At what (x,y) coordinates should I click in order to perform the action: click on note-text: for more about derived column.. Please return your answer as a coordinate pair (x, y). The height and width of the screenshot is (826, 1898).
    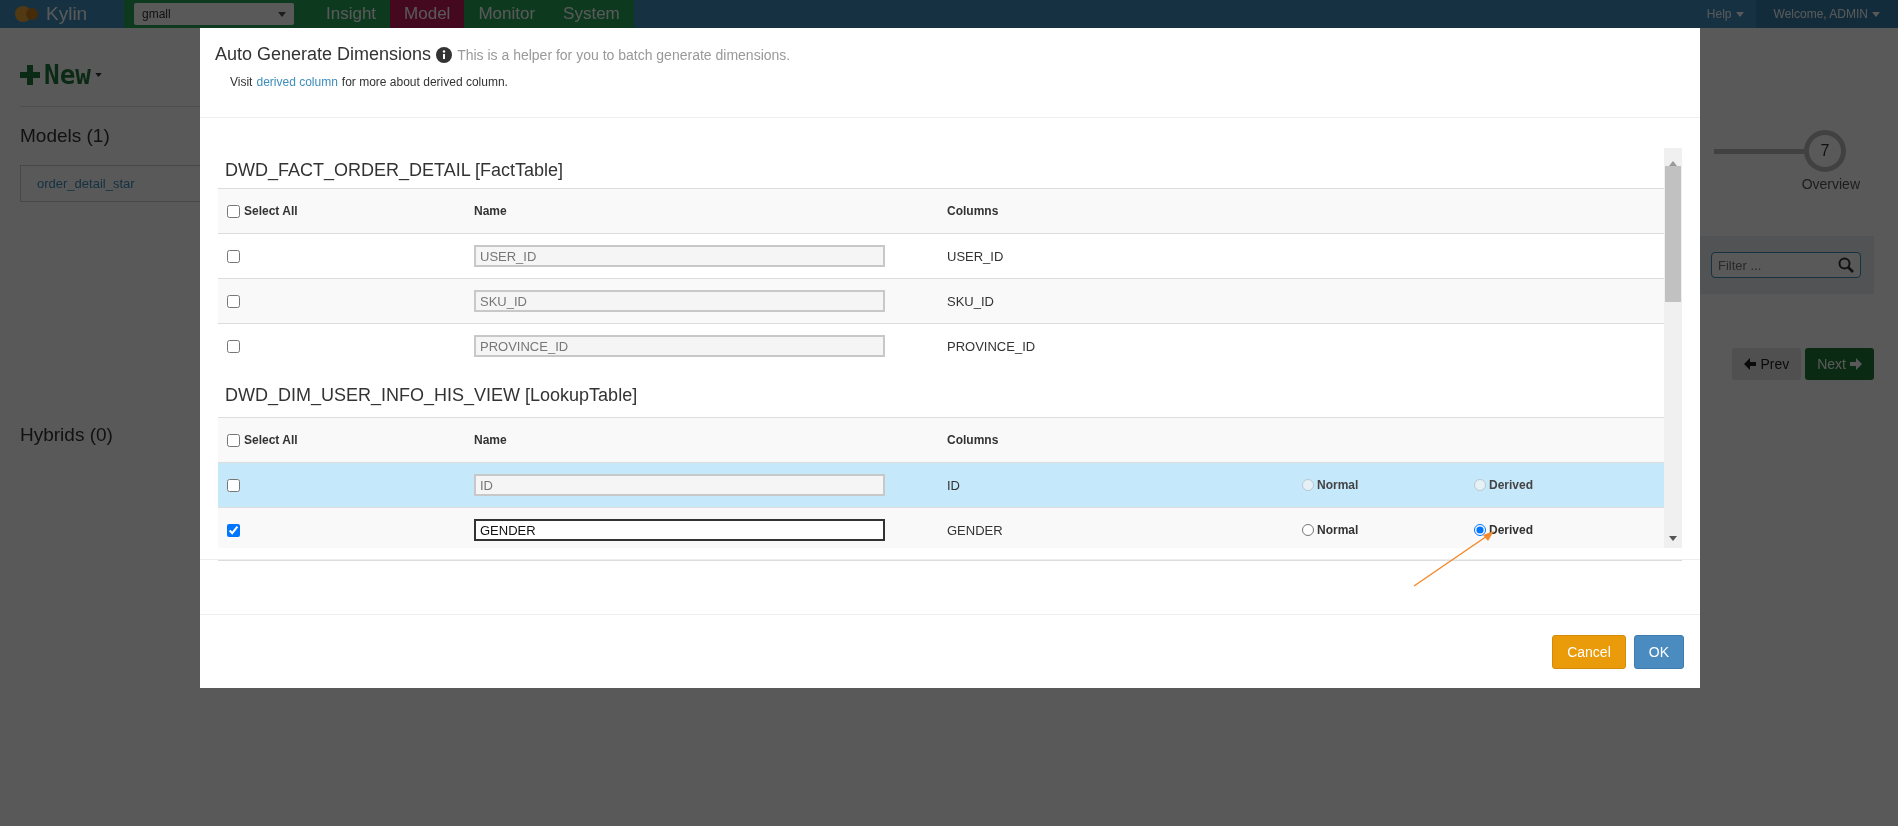
    Looking at the image, I should click on (424, 82).